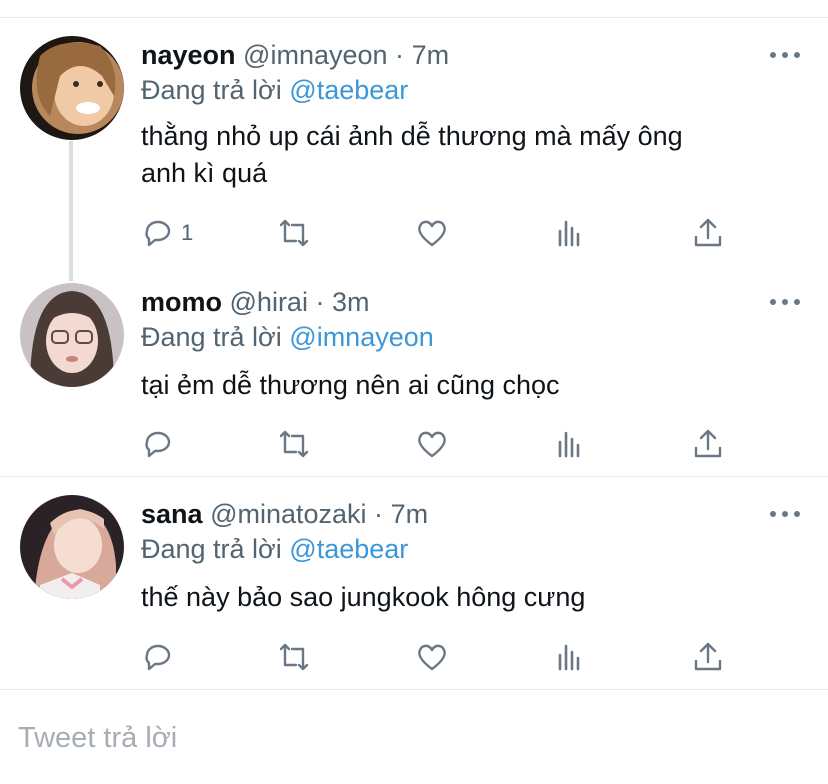 The height and width of the screenshot is (784, 828). What do you see at coordinates (414, 17) in the screenshot?
I see `top-divider` at bounding box center [414, 17].